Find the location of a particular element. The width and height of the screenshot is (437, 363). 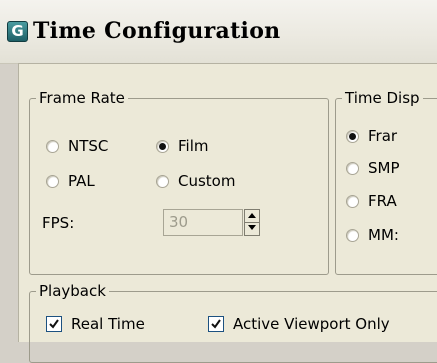

radio-frames-button is located at coordinates (352, 136).